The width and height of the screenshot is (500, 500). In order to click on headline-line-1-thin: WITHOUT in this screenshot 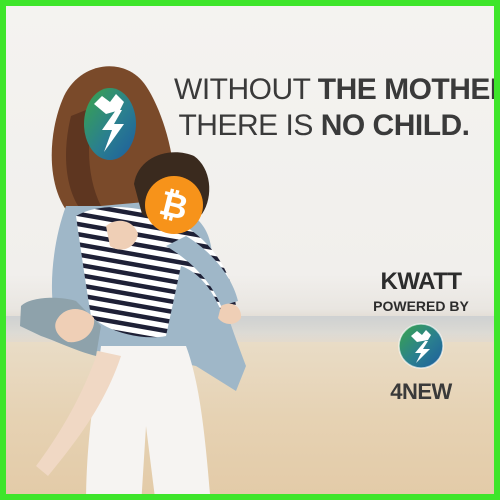, I will do `click(246, 89)`.